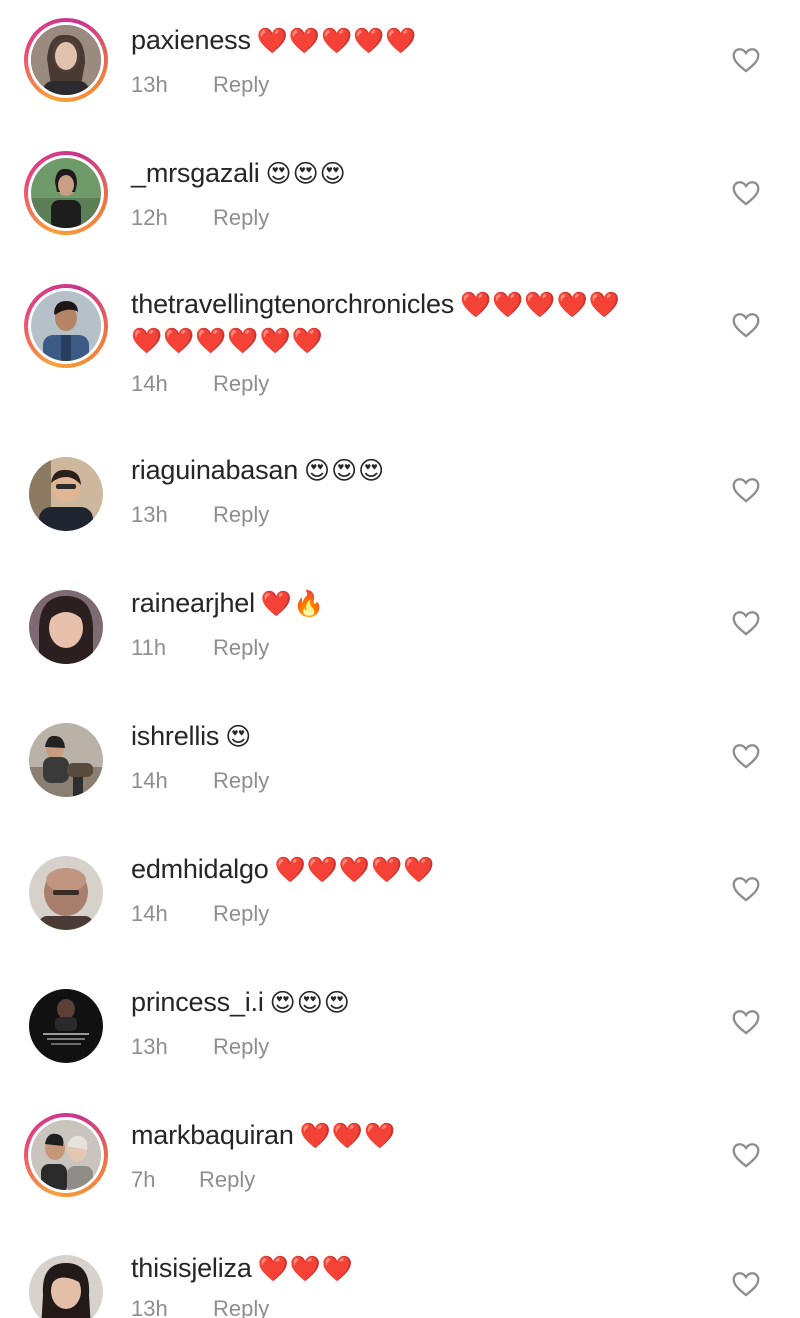  What do you see at coordinates (227, 340) in the screenshot?
I see `comment-text-continued: ❤️❤️❤️❤️❤️❤️` at bounding box center [227, 340].